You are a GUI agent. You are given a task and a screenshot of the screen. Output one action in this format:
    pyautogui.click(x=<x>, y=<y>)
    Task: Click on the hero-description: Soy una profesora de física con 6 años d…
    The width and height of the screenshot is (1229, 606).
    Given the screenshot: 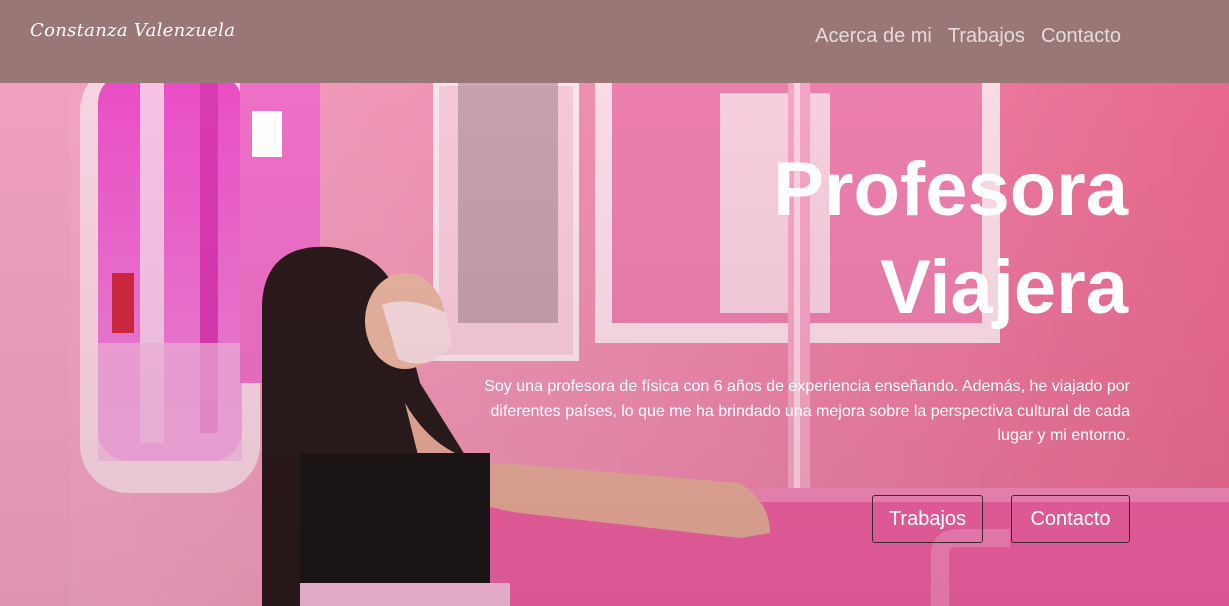 What is the action you would take?
    pyautogui.click(x=807, y=411)
    